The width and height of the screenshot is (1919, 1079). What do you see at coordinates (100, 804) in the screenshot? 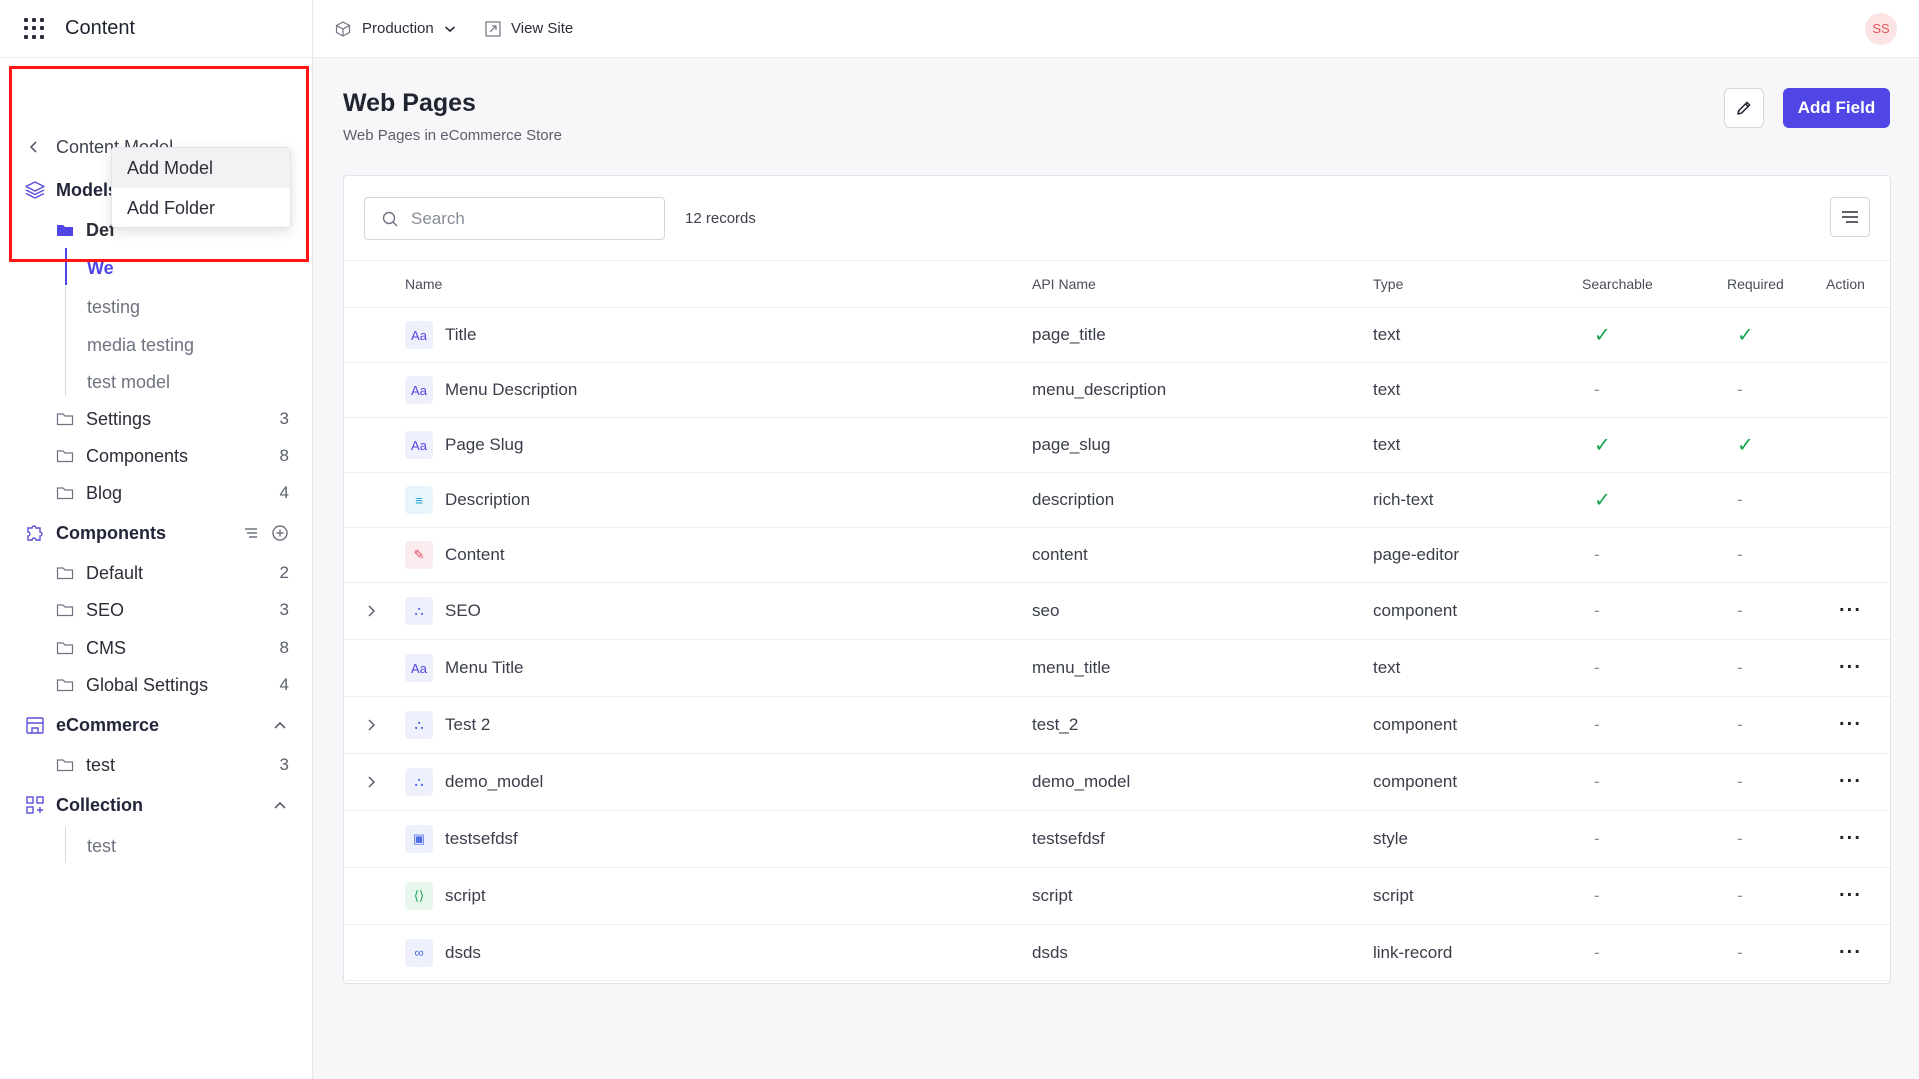
I see `collection-title: Collection` at bounding box center [100, 804].